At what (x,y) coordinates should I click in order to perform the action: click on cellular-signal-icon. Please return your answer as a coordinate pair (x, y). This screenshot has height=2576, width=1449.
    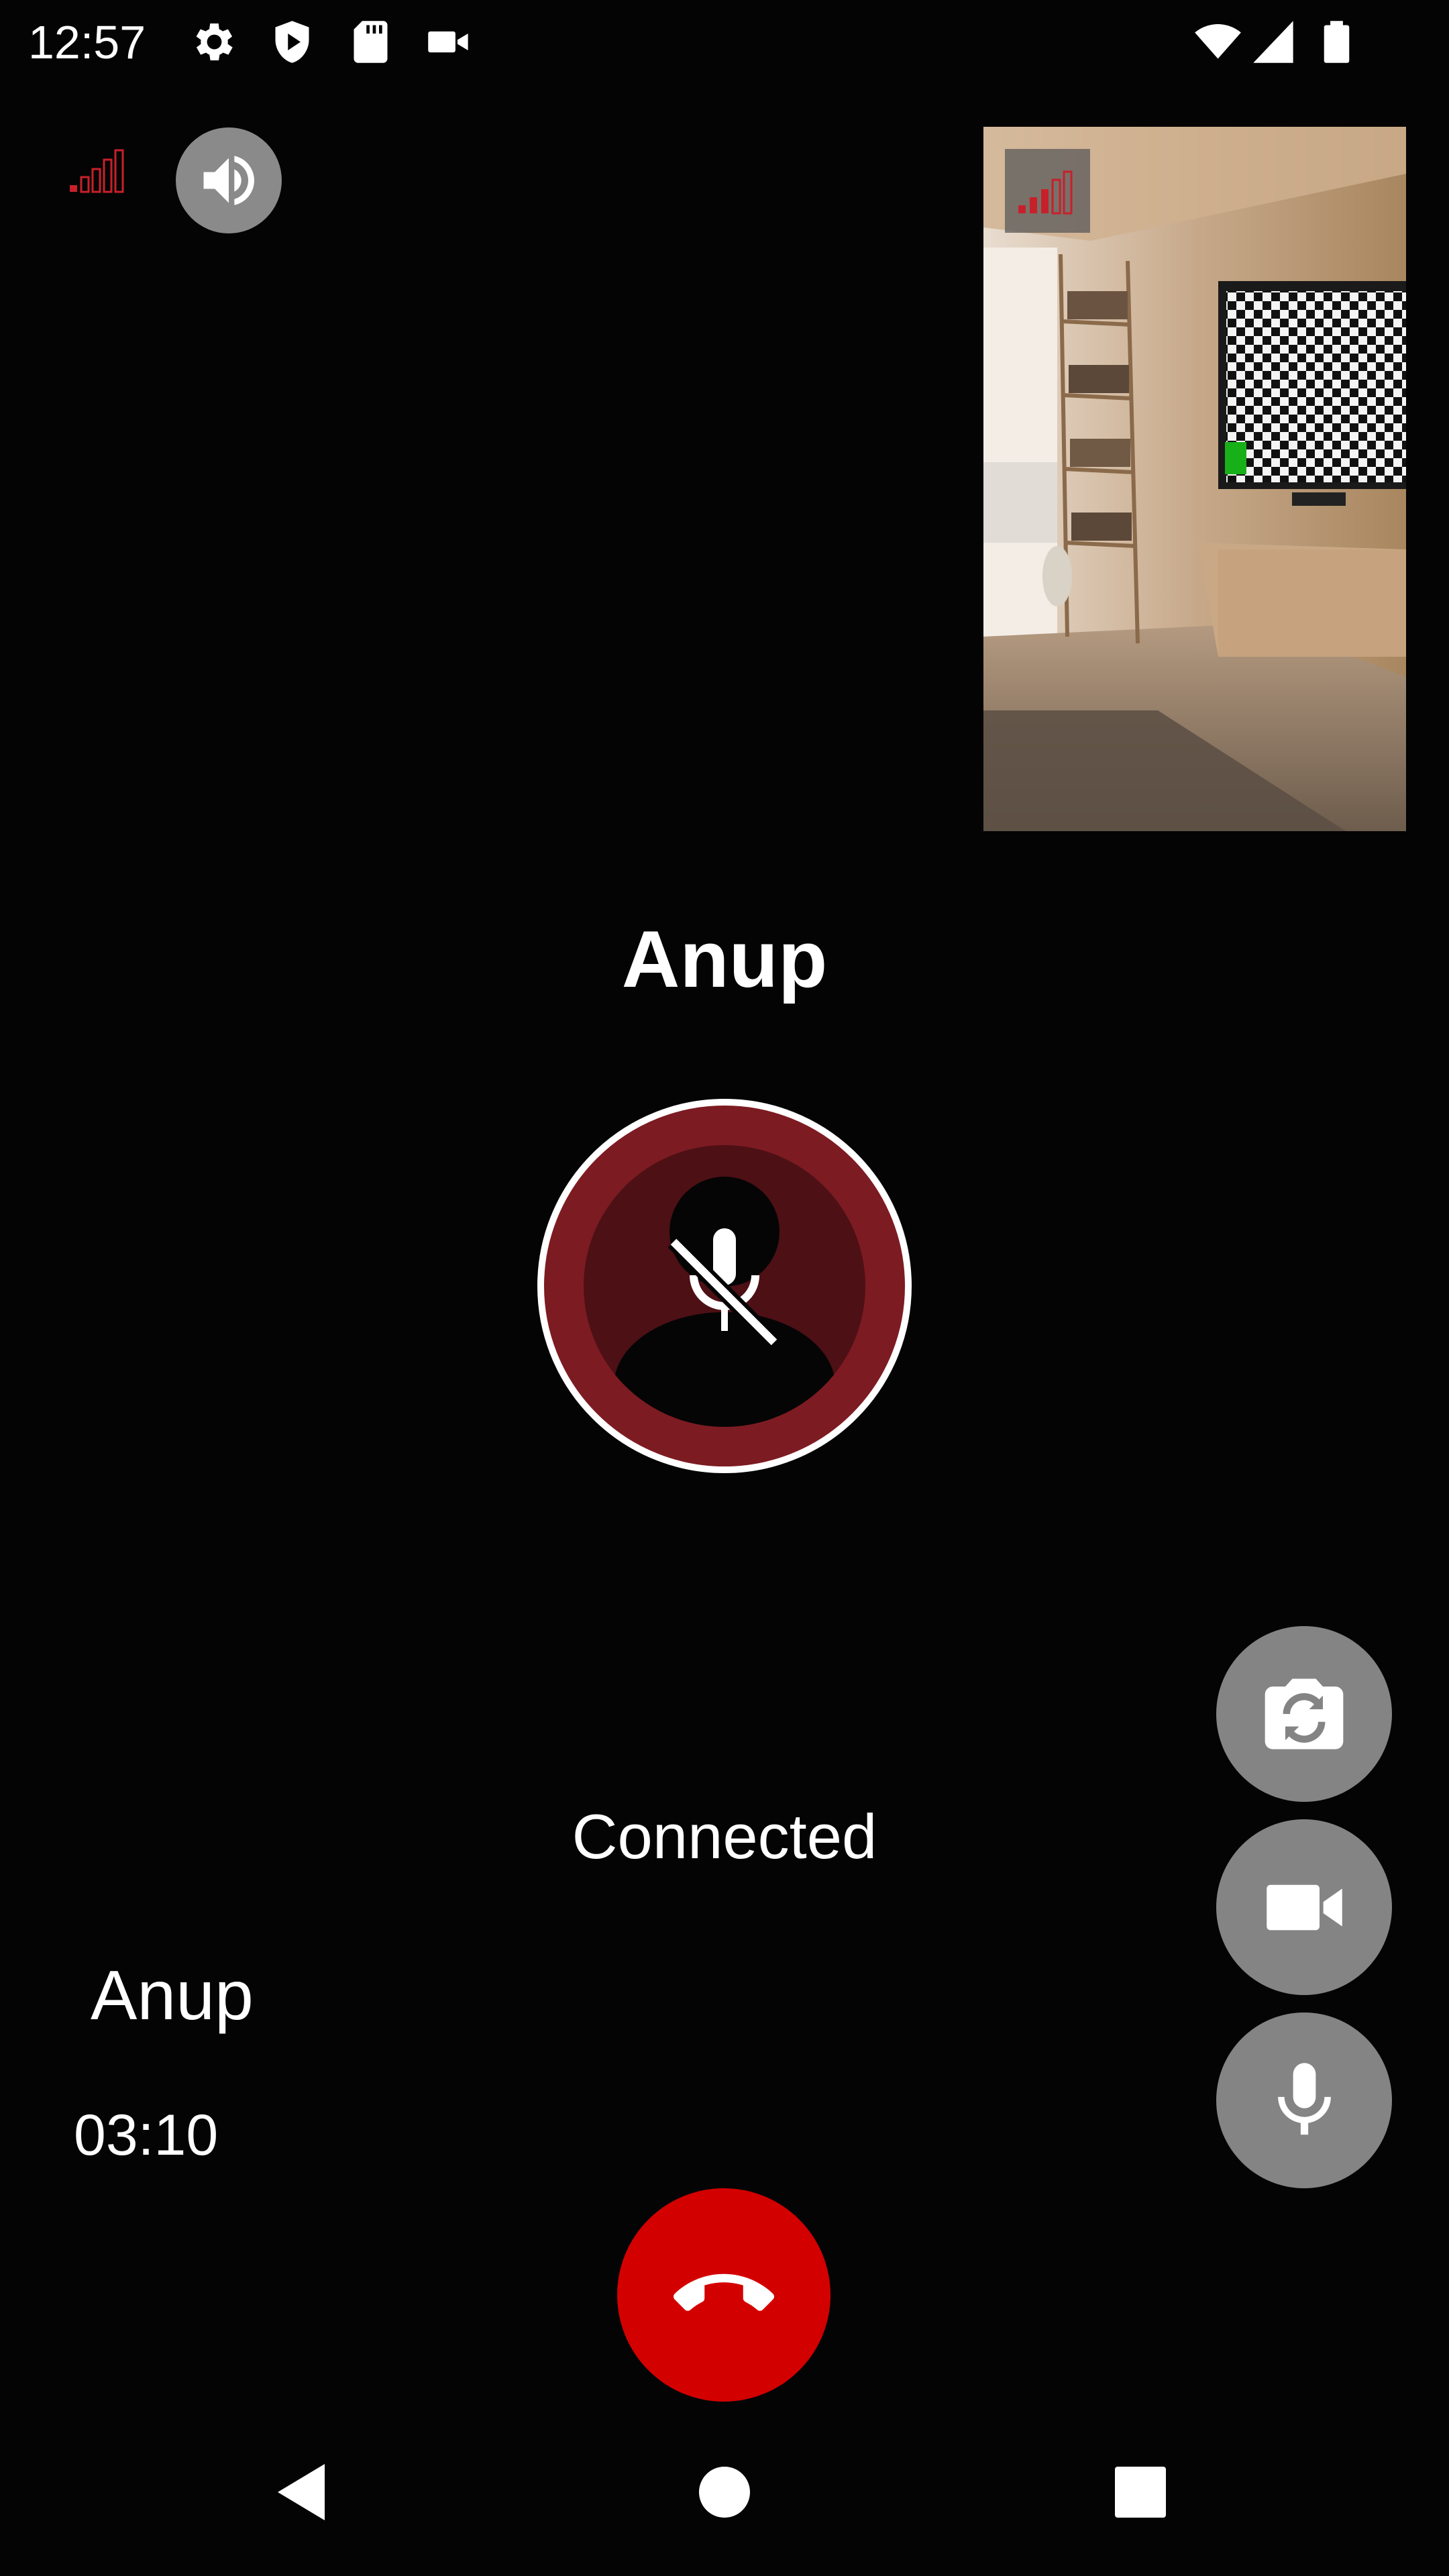
    Looking at the image, I should click on (1274, 42).